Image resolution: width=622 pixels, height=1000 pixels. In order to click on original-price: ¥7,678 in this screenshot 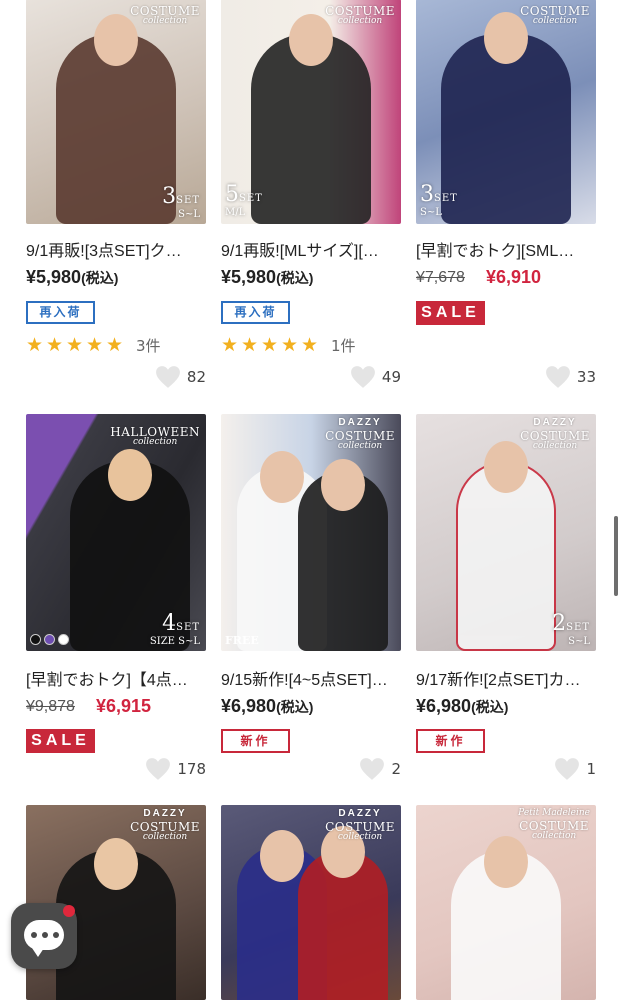, I will do `click(440, 277)`.